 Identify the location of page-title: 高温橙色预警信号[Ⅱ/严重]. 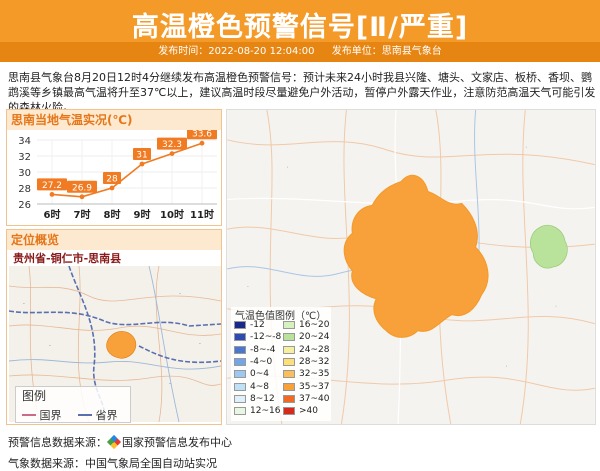
(300, 27).